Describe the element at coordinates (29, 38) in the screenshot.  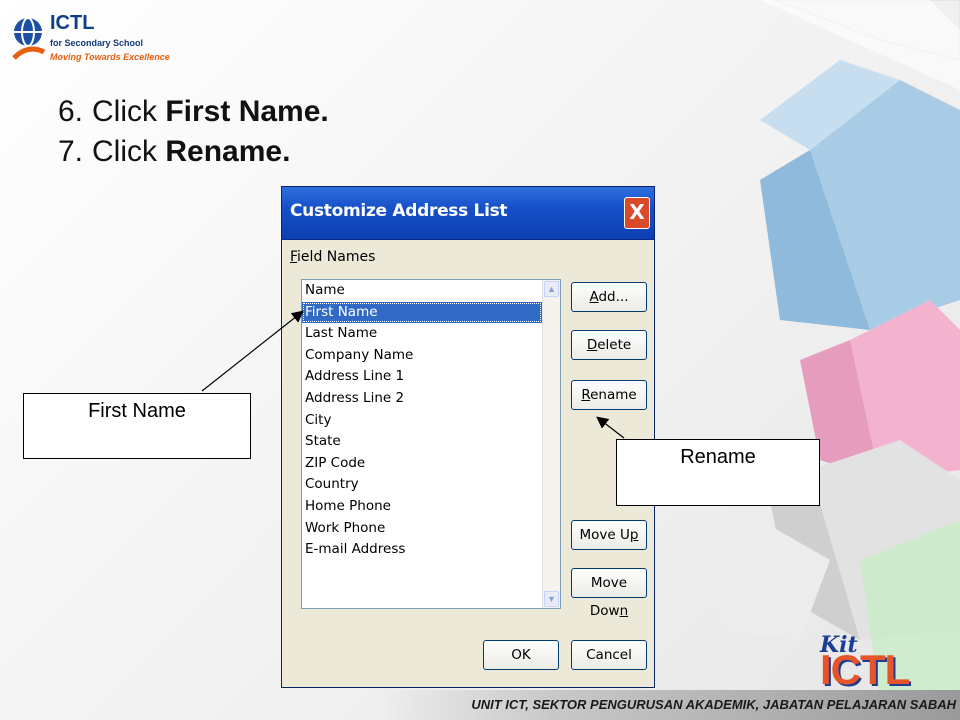
I see `globe-icon` at that location.